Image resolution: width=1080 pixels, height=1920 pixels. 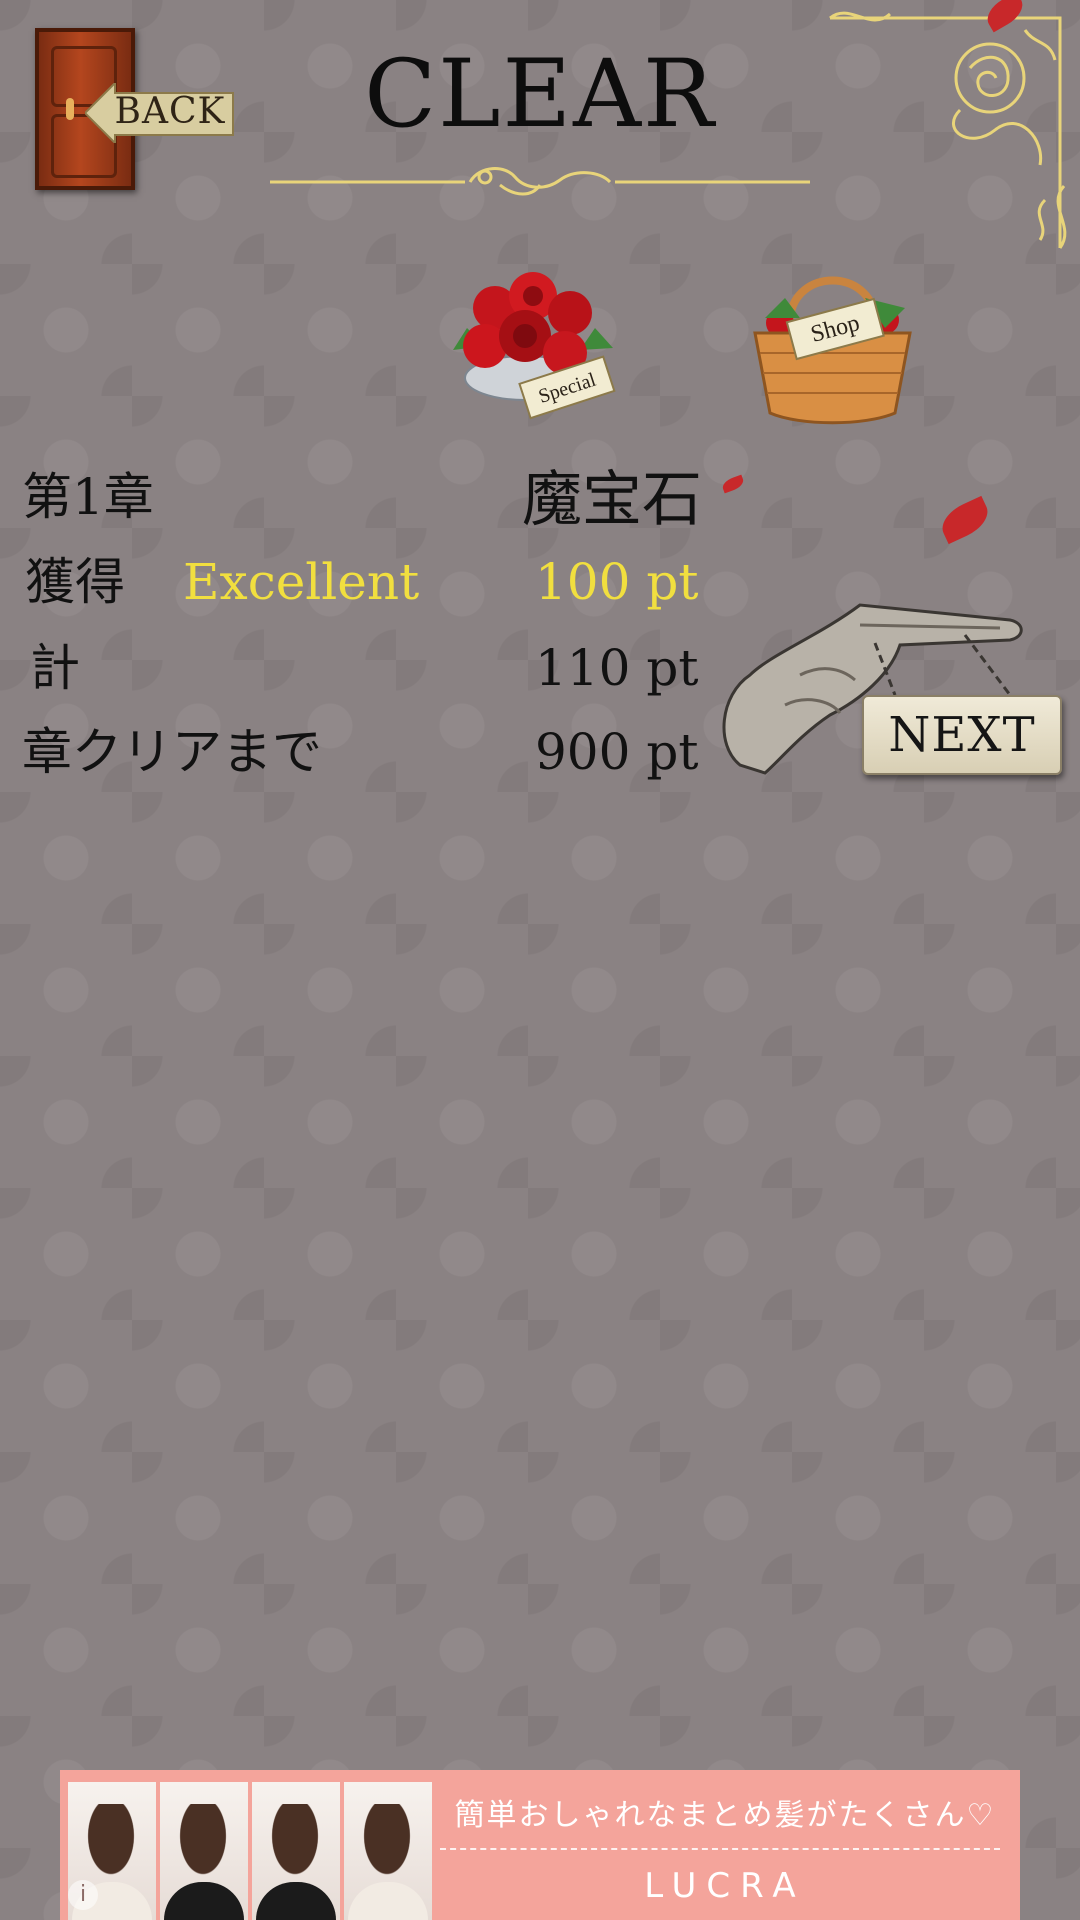 I want to click on back-button: BACK, so click(x=132, y=110).